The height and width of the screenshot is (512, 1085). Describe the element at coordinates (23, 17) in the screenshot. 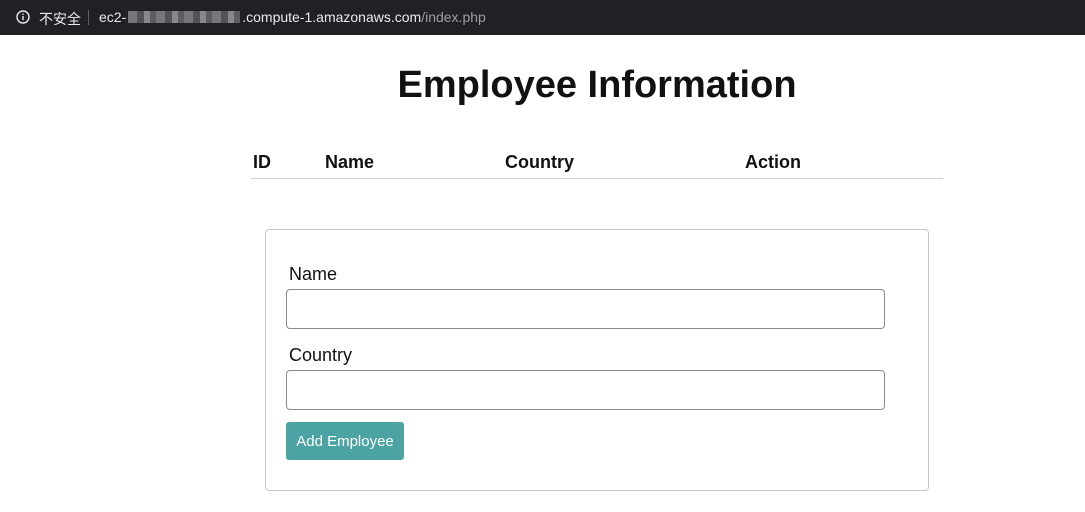

I see `info-icon` at that location.